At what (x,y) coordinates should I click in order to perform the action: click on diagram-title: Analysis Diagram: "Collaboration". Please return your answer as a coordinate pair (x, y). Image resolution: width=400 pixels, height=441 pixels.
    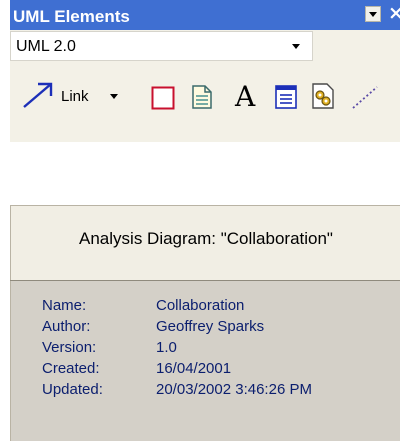
    Looking at the image, I should click on (206, 238).